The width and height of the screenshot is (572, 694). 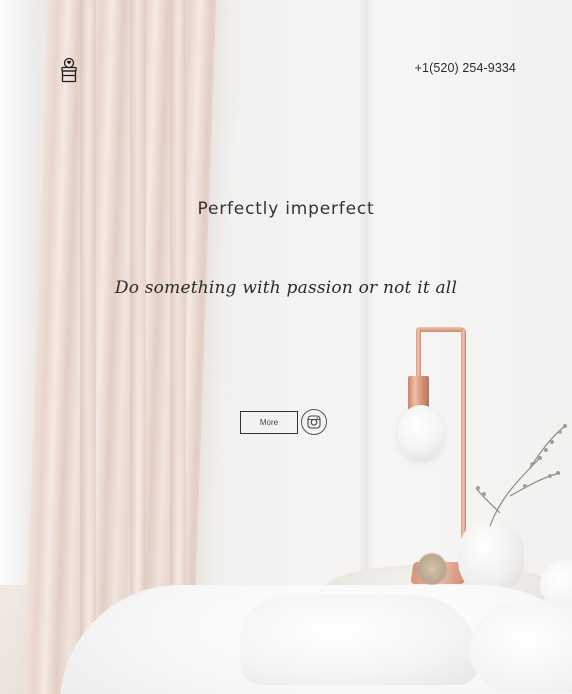 I want to click on logo, so click(x=69, y=70).